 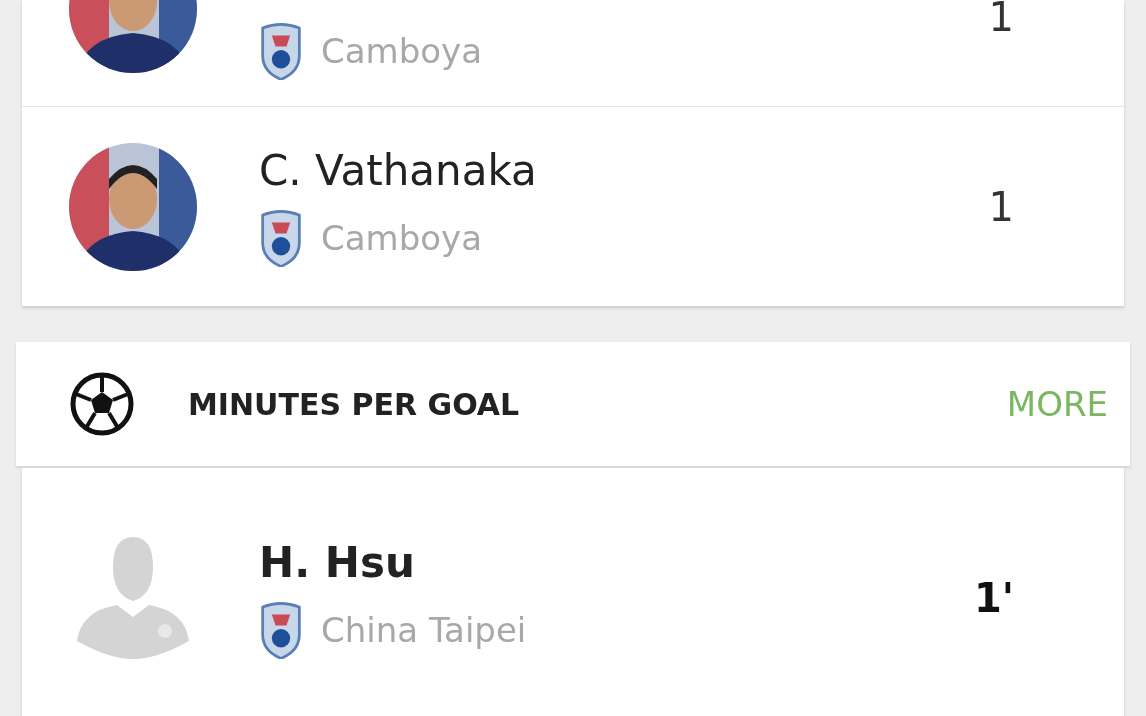 What do you see at coordinates (337, 562) in the screenshot?
I see `player-name: H. Hsu` at bounding box center [337, 562].